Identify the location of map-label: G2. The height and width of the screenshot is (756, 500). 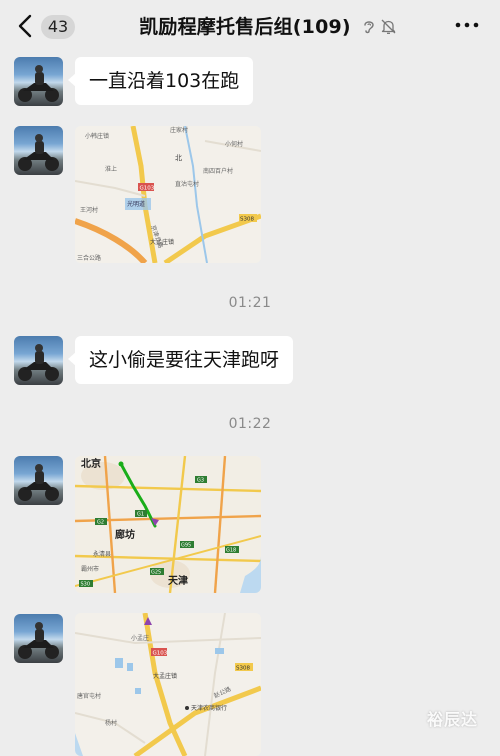
(100, 523).